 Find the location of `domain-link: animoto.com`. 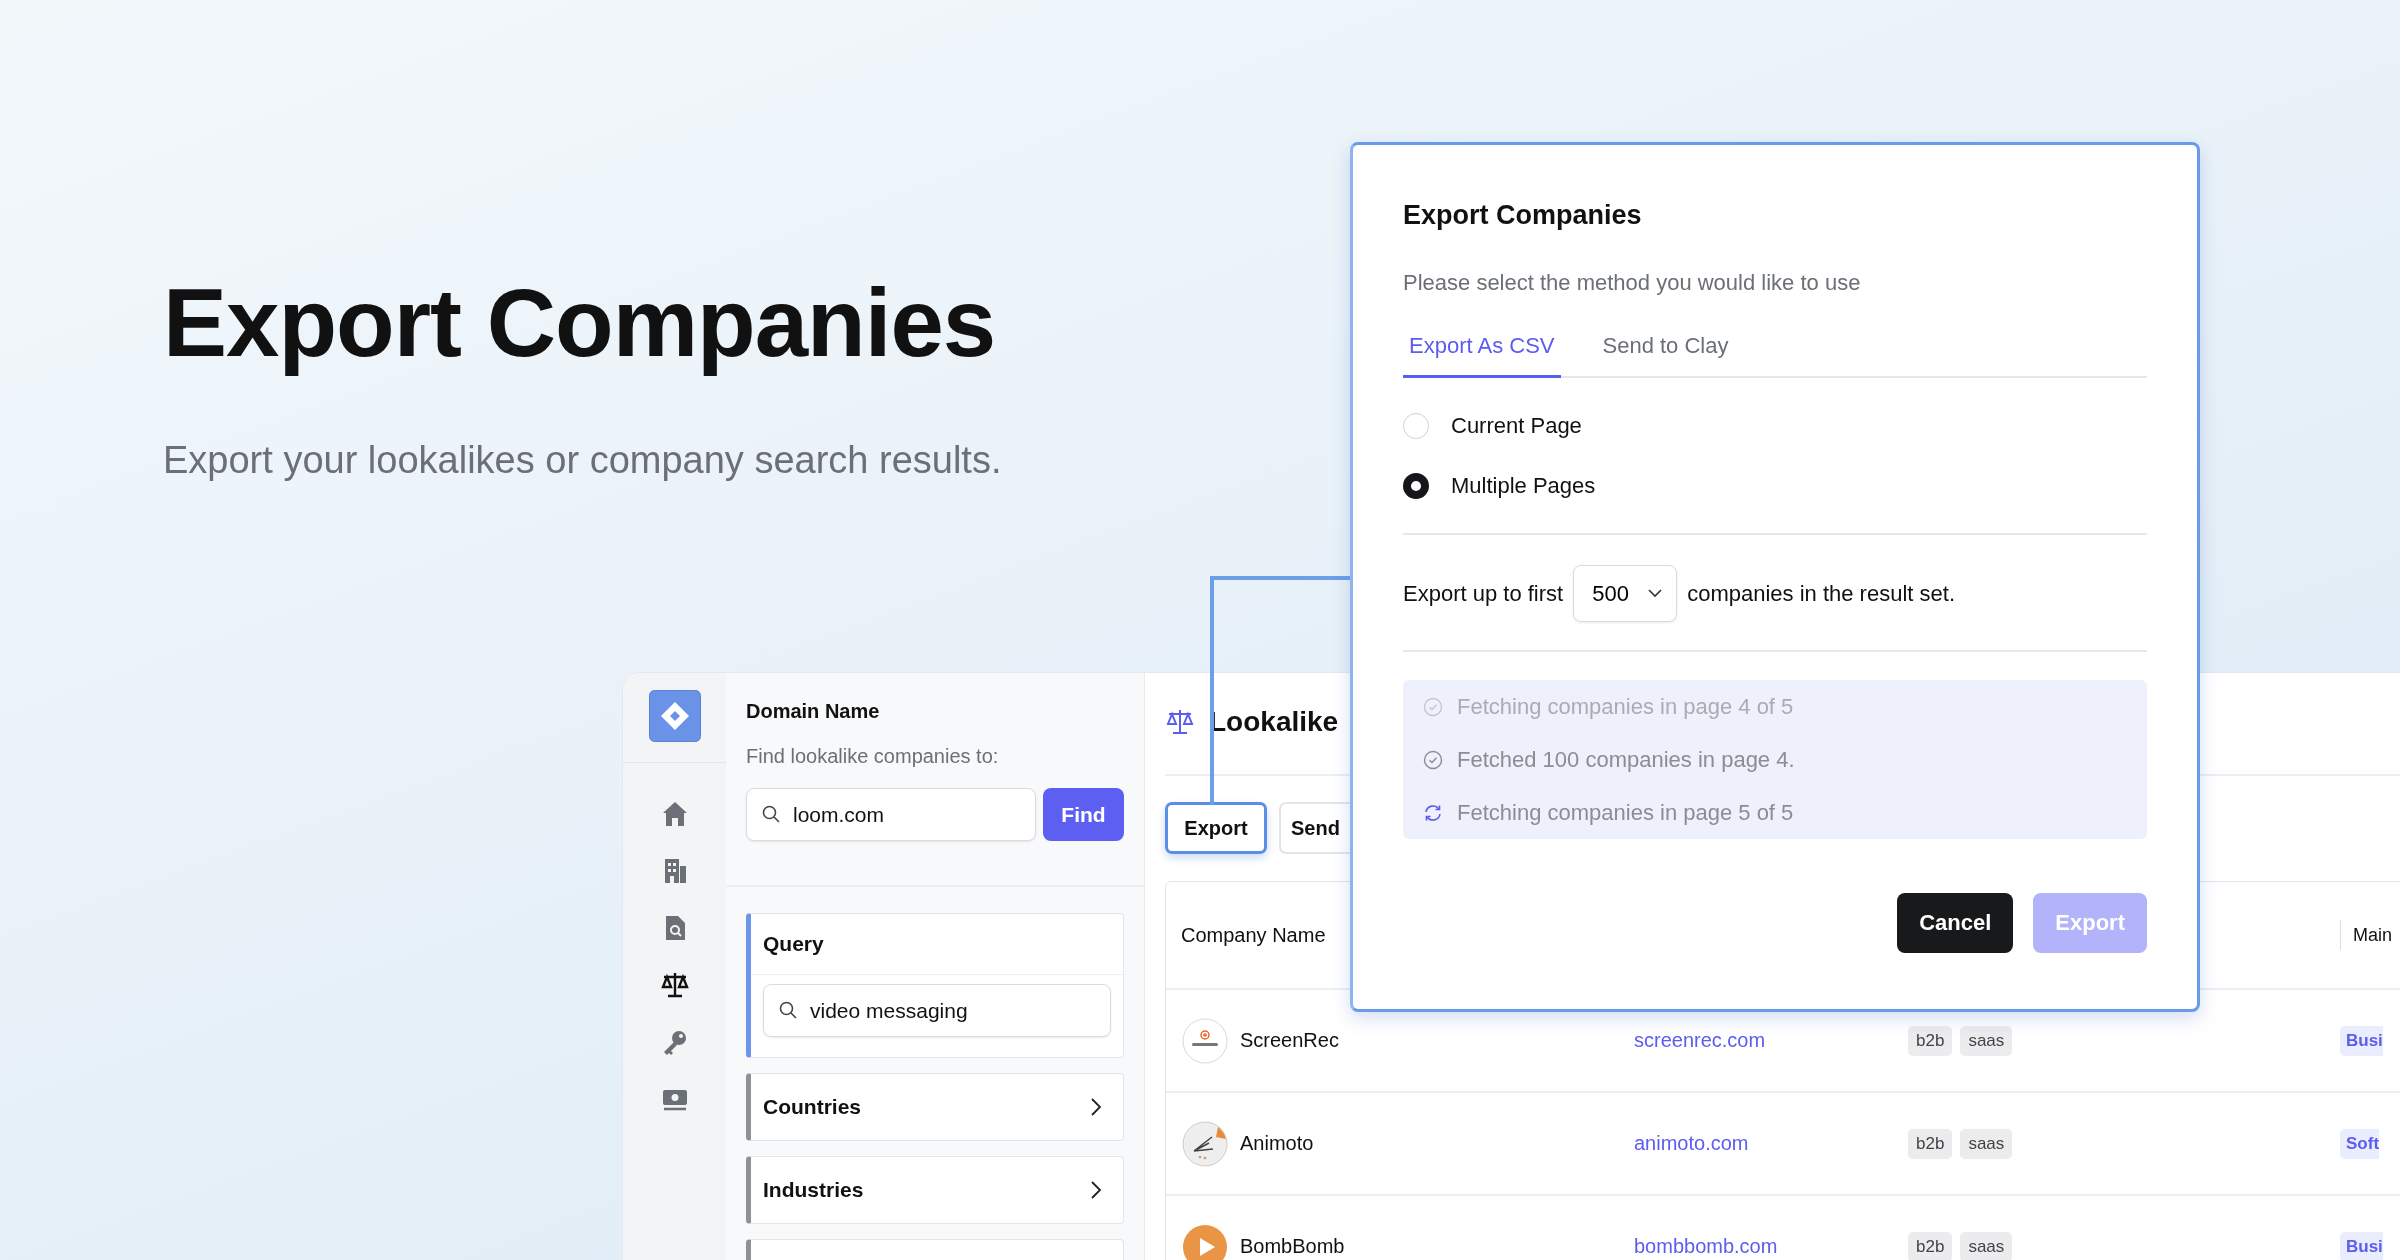

domain-link: animoto.com is located at coordinates (1771, 1143).